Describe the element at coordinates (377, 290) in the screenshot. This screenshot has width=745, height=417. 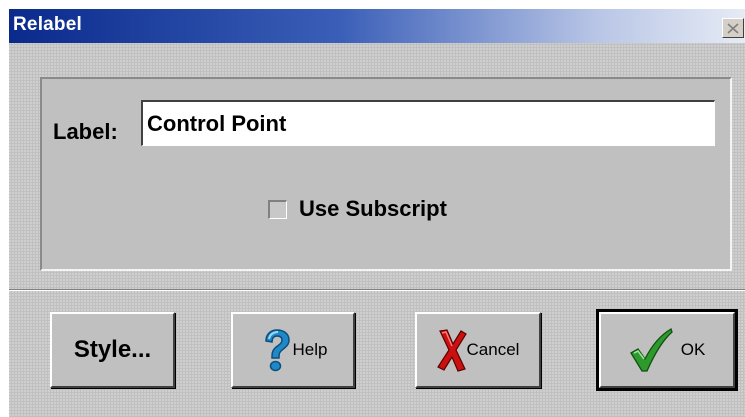
I see `separator` at that location.